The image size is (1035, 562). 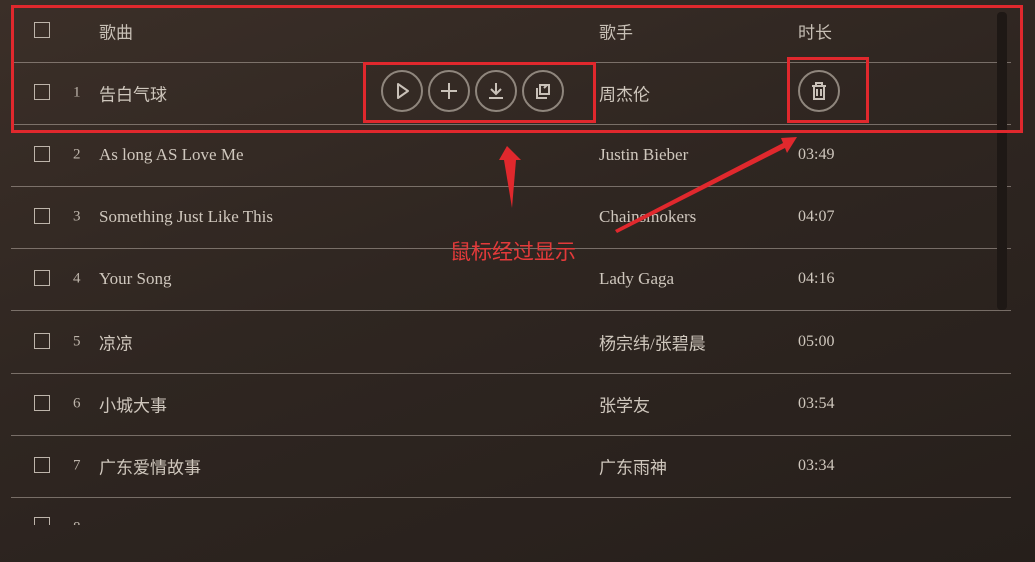 What do you see at coordinates (633, 466) in the screenshot?
I see `song-singer: 广东雨神` at bounding box center [633, 466].